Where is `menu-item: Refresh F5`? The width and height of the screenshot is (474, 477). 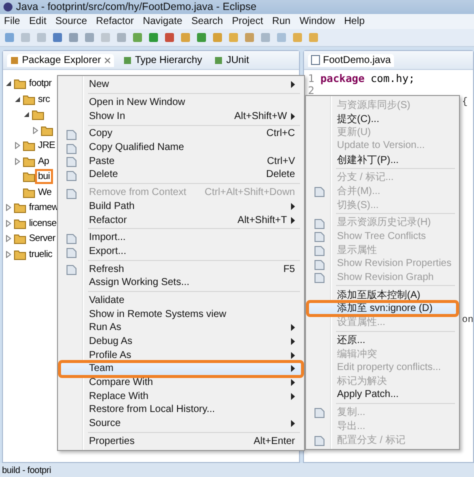 menu-item: Refresh F5 is located at coordinates (181, 269).